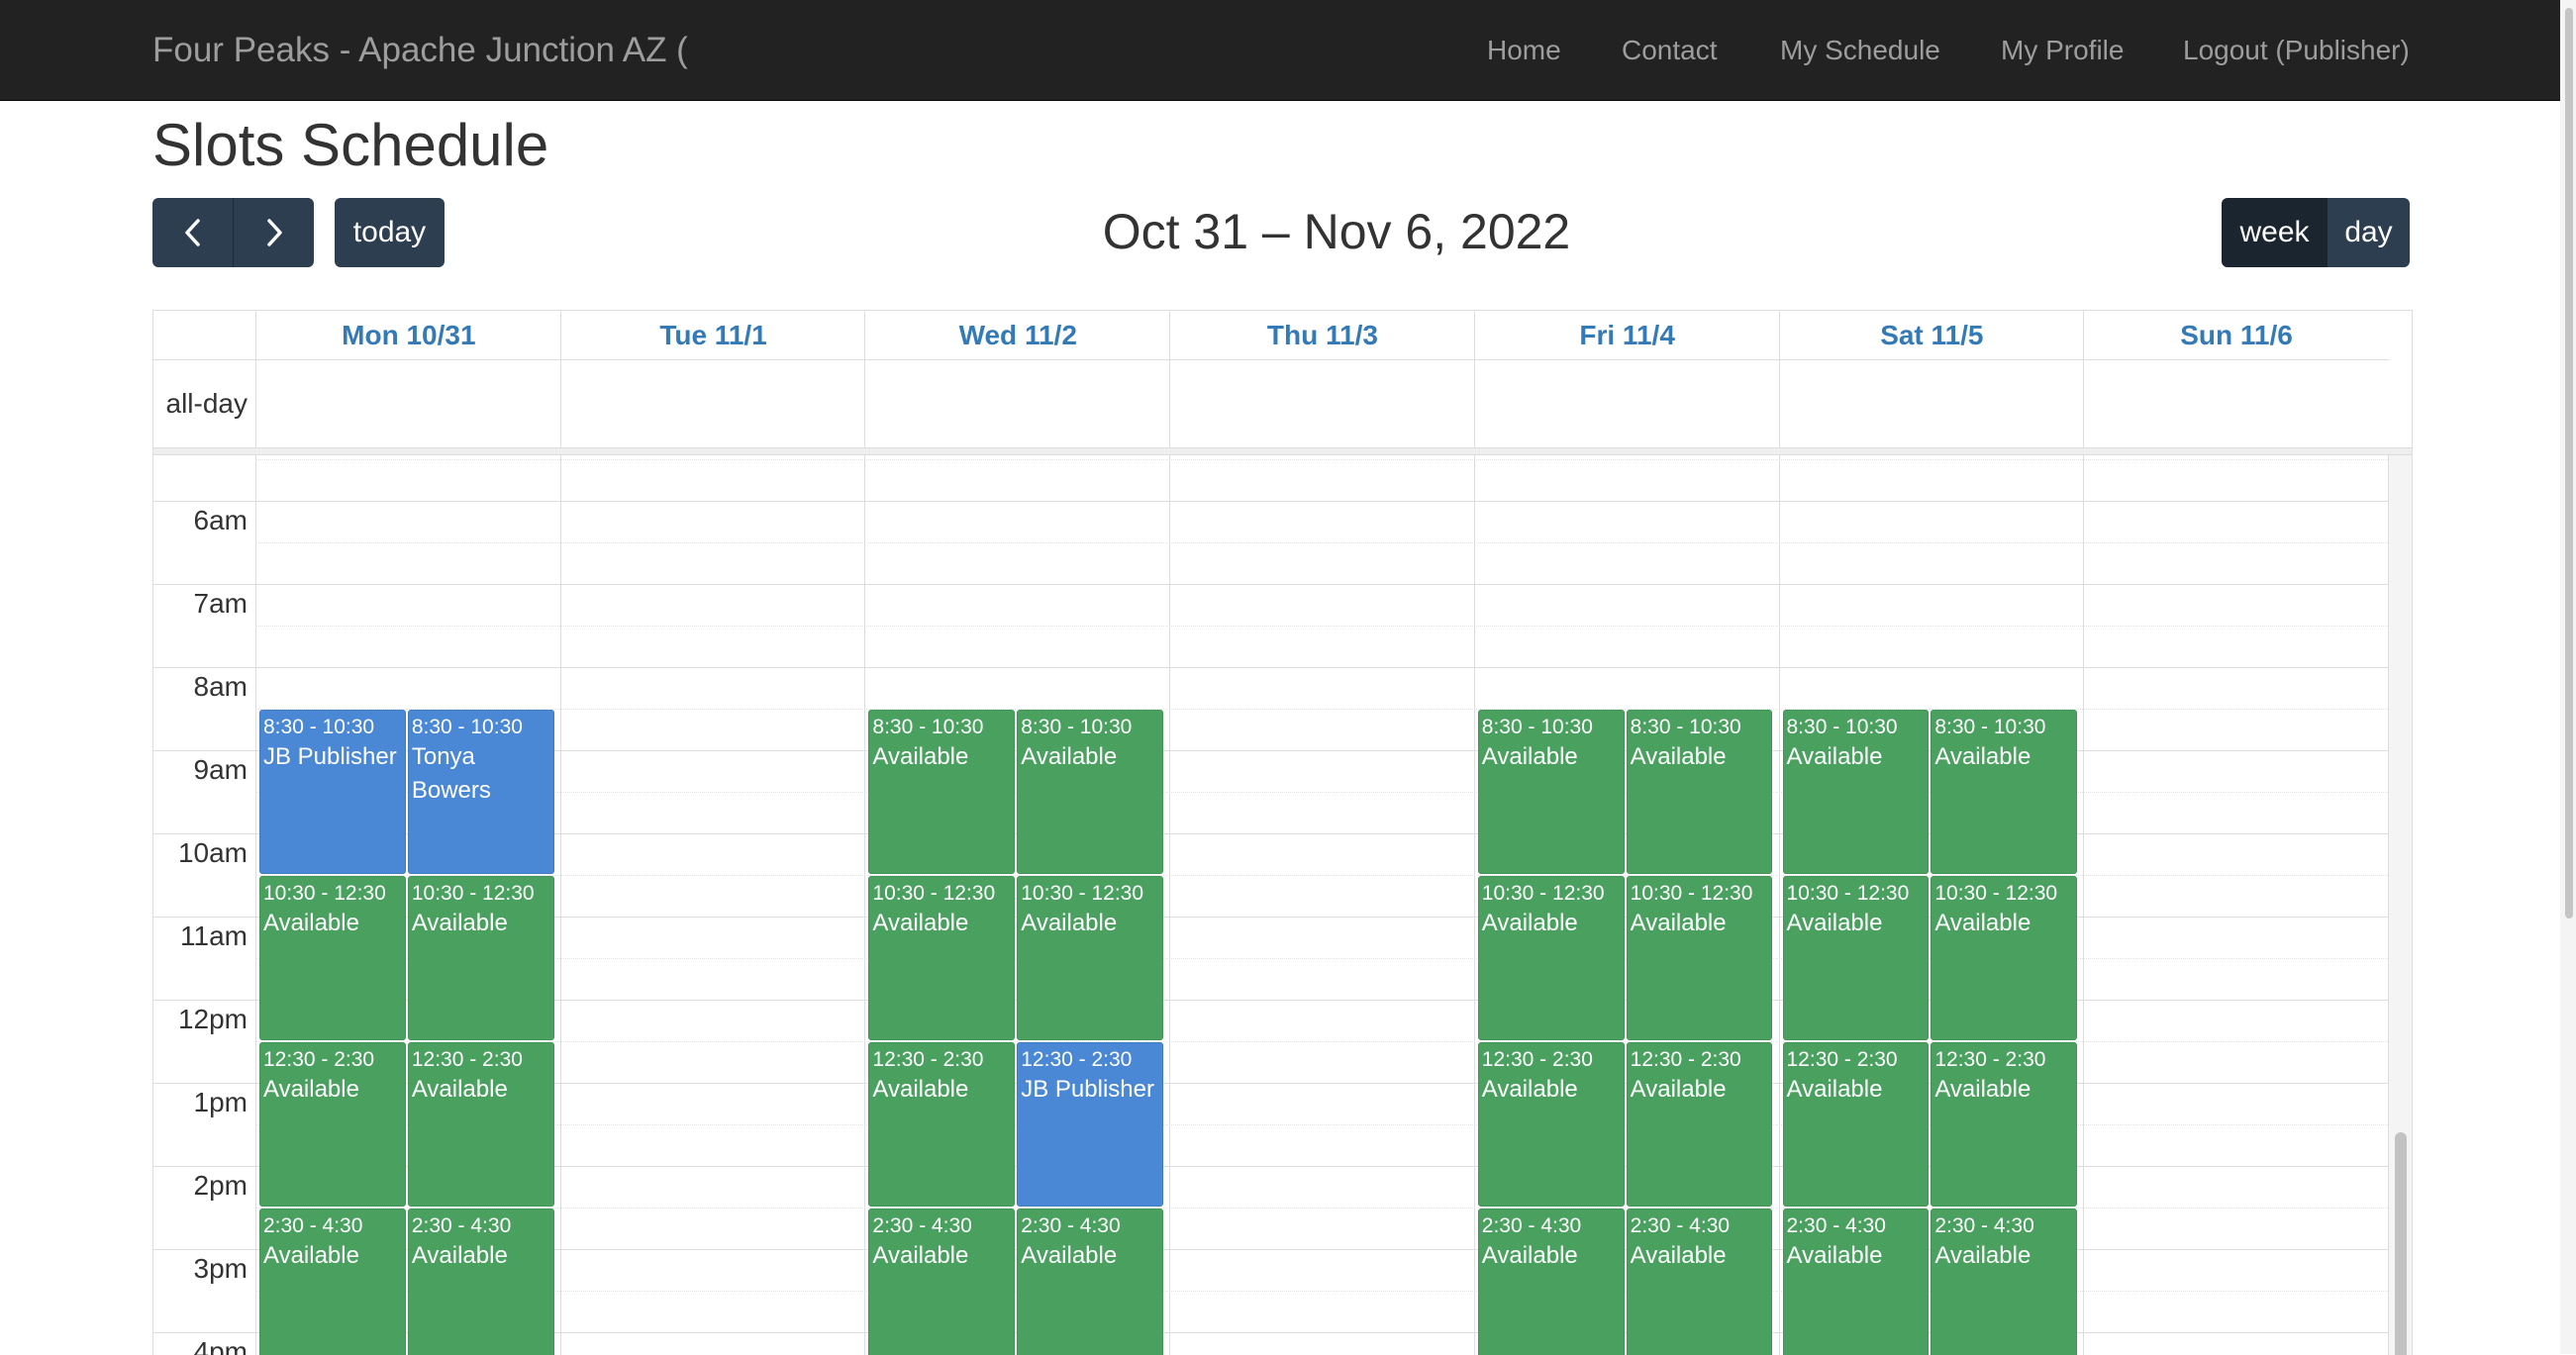 Image resolution: width=2576 pixels, height=1355 pixels. What do you see at coordinates (390, 233) in the screenshot?
I see `today-button: today` at bounding box center [390, 233].